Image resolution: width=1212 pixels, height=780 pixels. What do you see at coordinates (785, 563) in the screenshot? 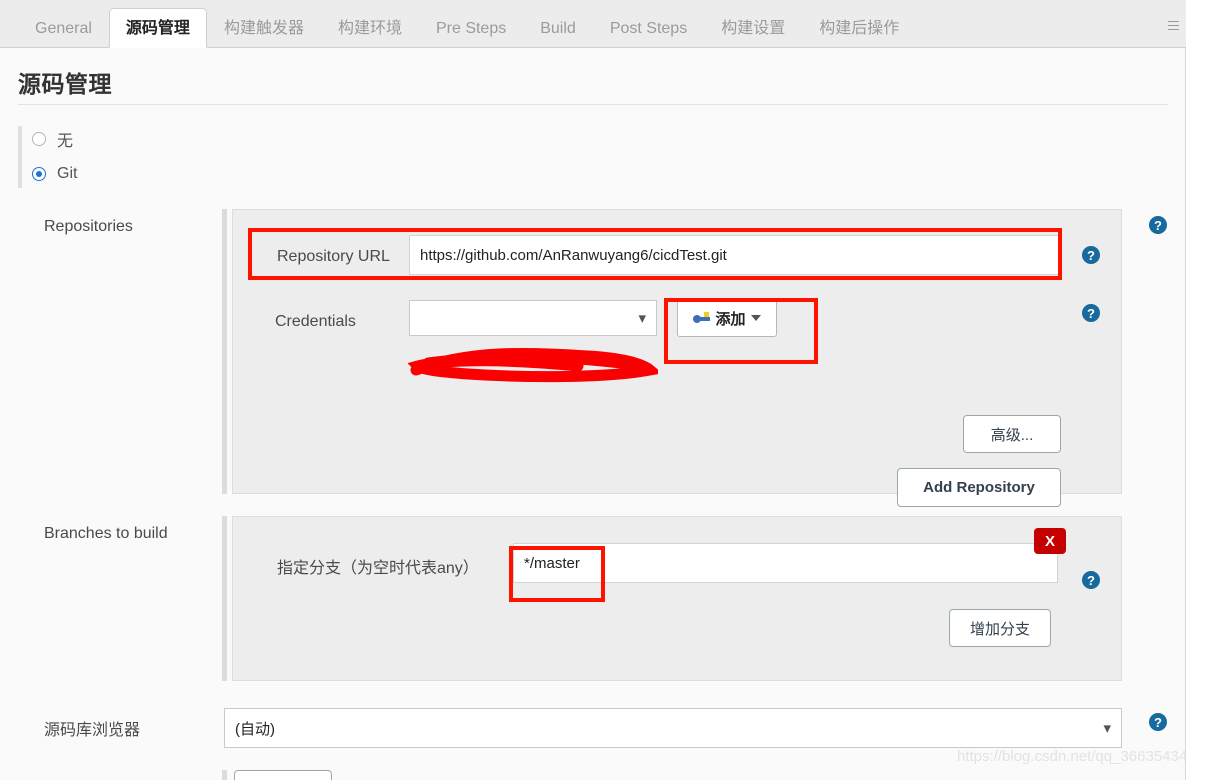
I see `branch-specifier-input: */master` at bounding box center [785, 563].